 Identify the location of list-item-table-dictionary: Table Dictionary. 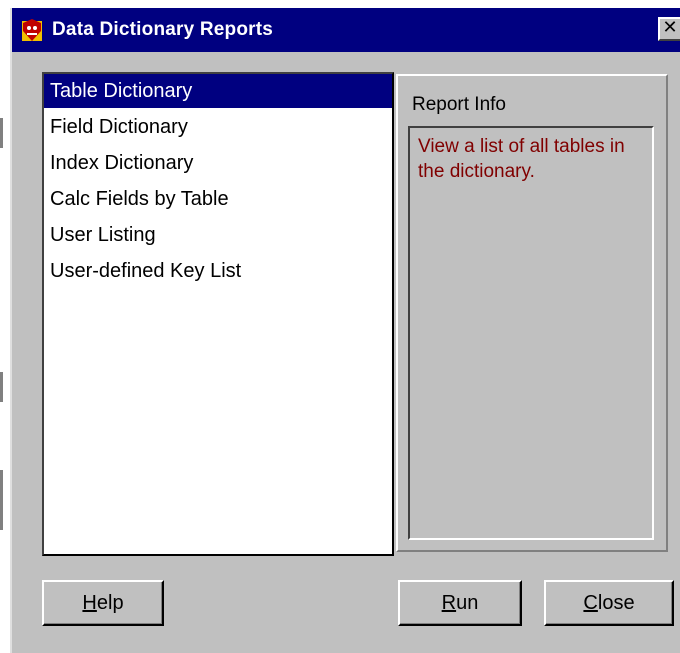
(218, 92).